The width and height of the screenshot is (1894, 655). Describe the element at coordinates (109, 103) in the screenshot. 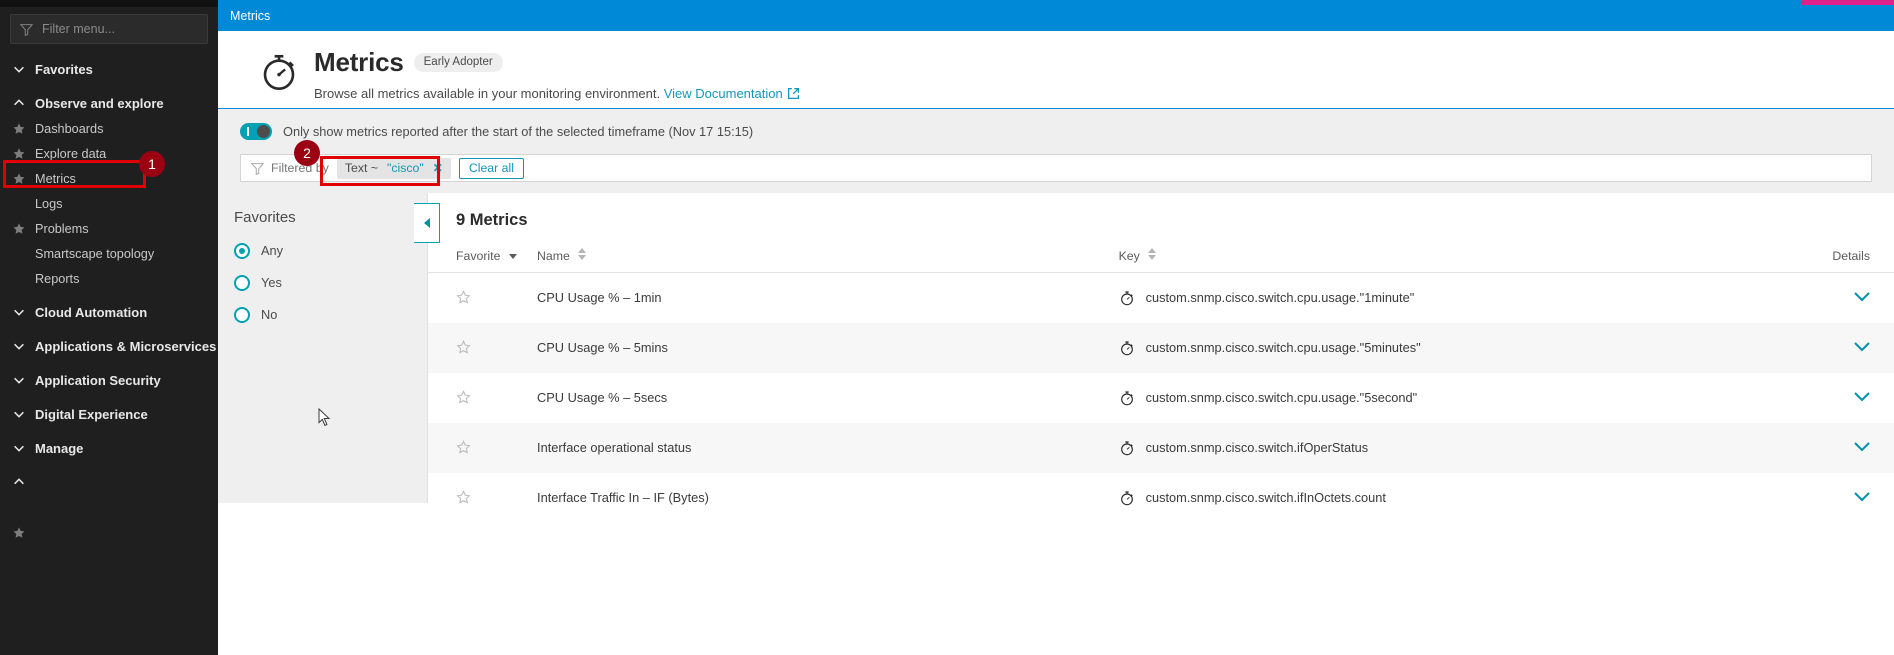

I see `sidebar-group-observe-and-explore: Observe and explore` at that location.